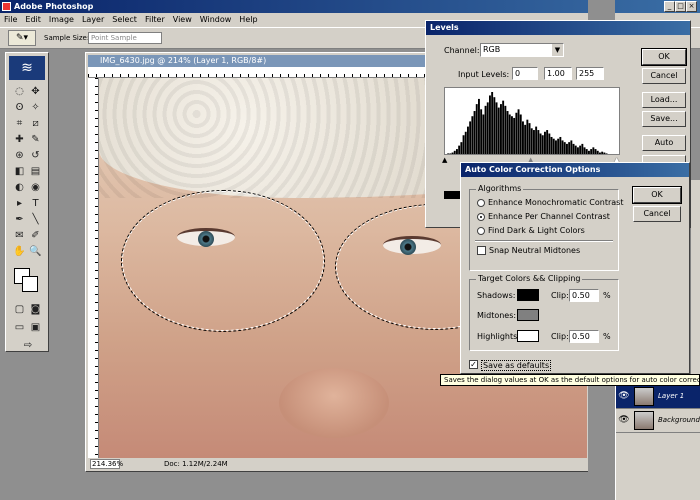 The image size is (700, 500). What do you see at coordinates (216, 20) in the screenshot?
I see `menu-window: Window` at bounding box center [216, 20].